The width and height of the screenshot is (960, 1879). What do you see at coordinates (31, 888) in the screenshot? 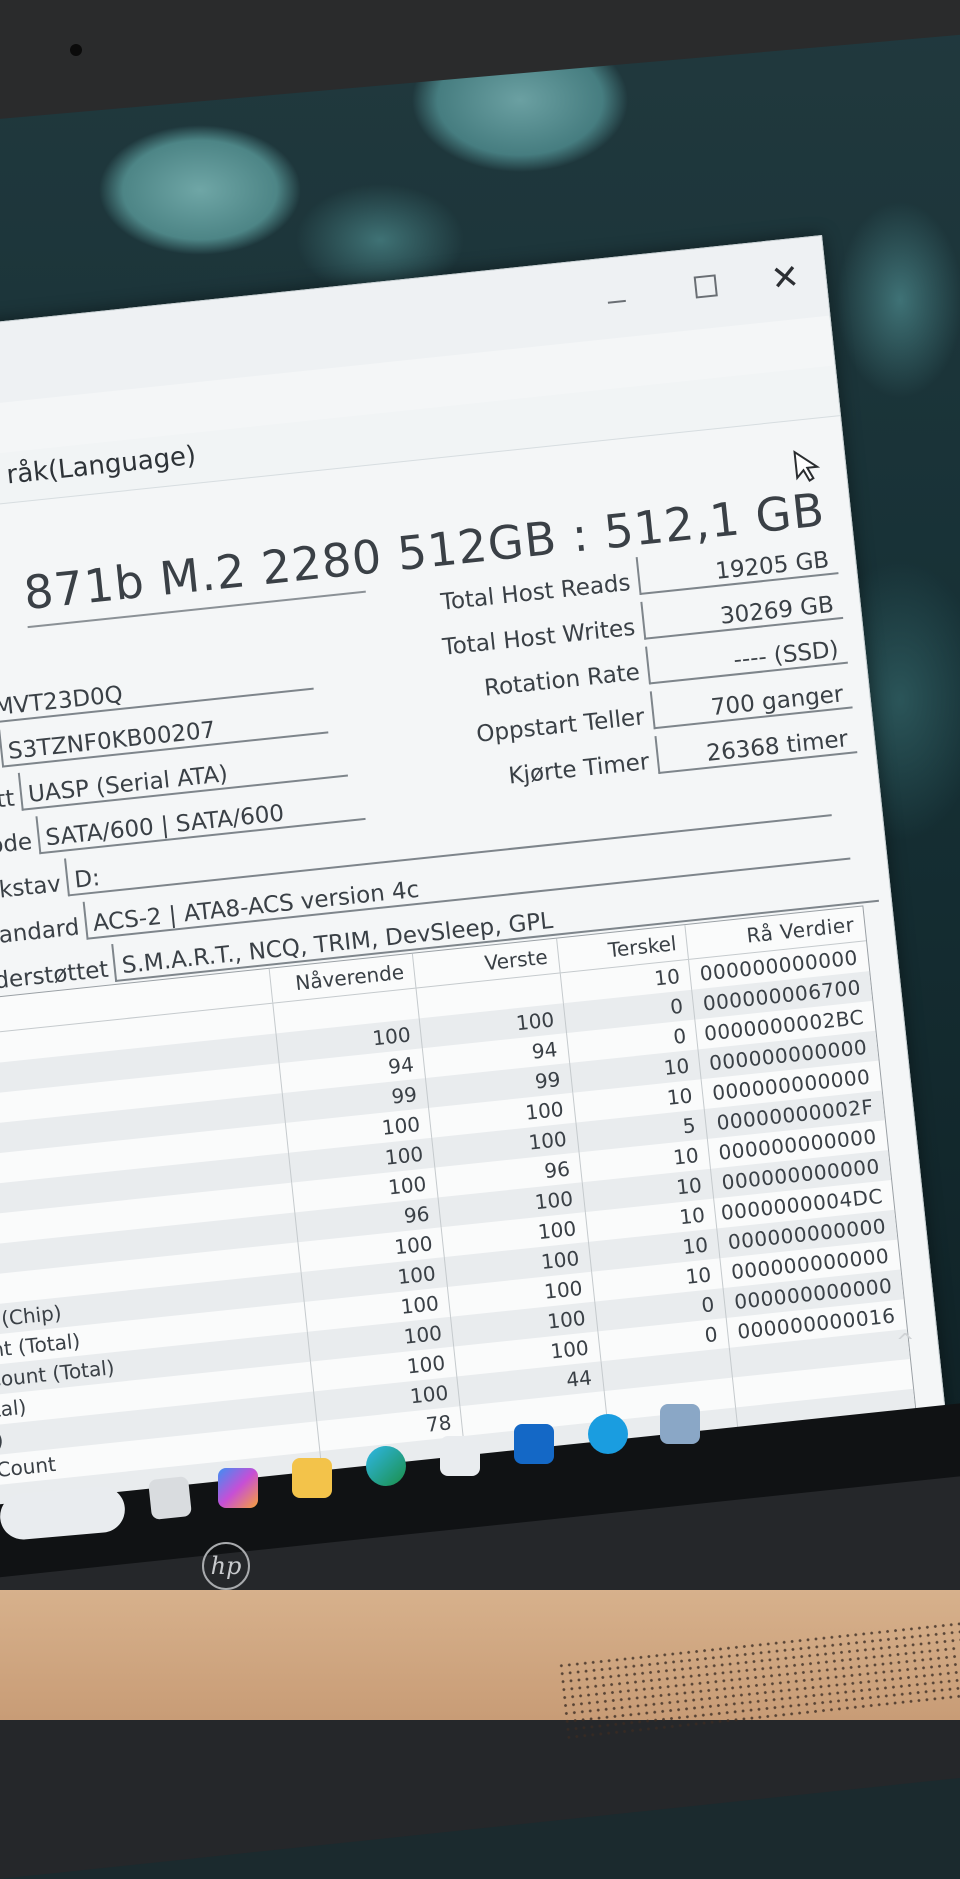
I see `field-label: okstav` at bounding box center [31, 888].